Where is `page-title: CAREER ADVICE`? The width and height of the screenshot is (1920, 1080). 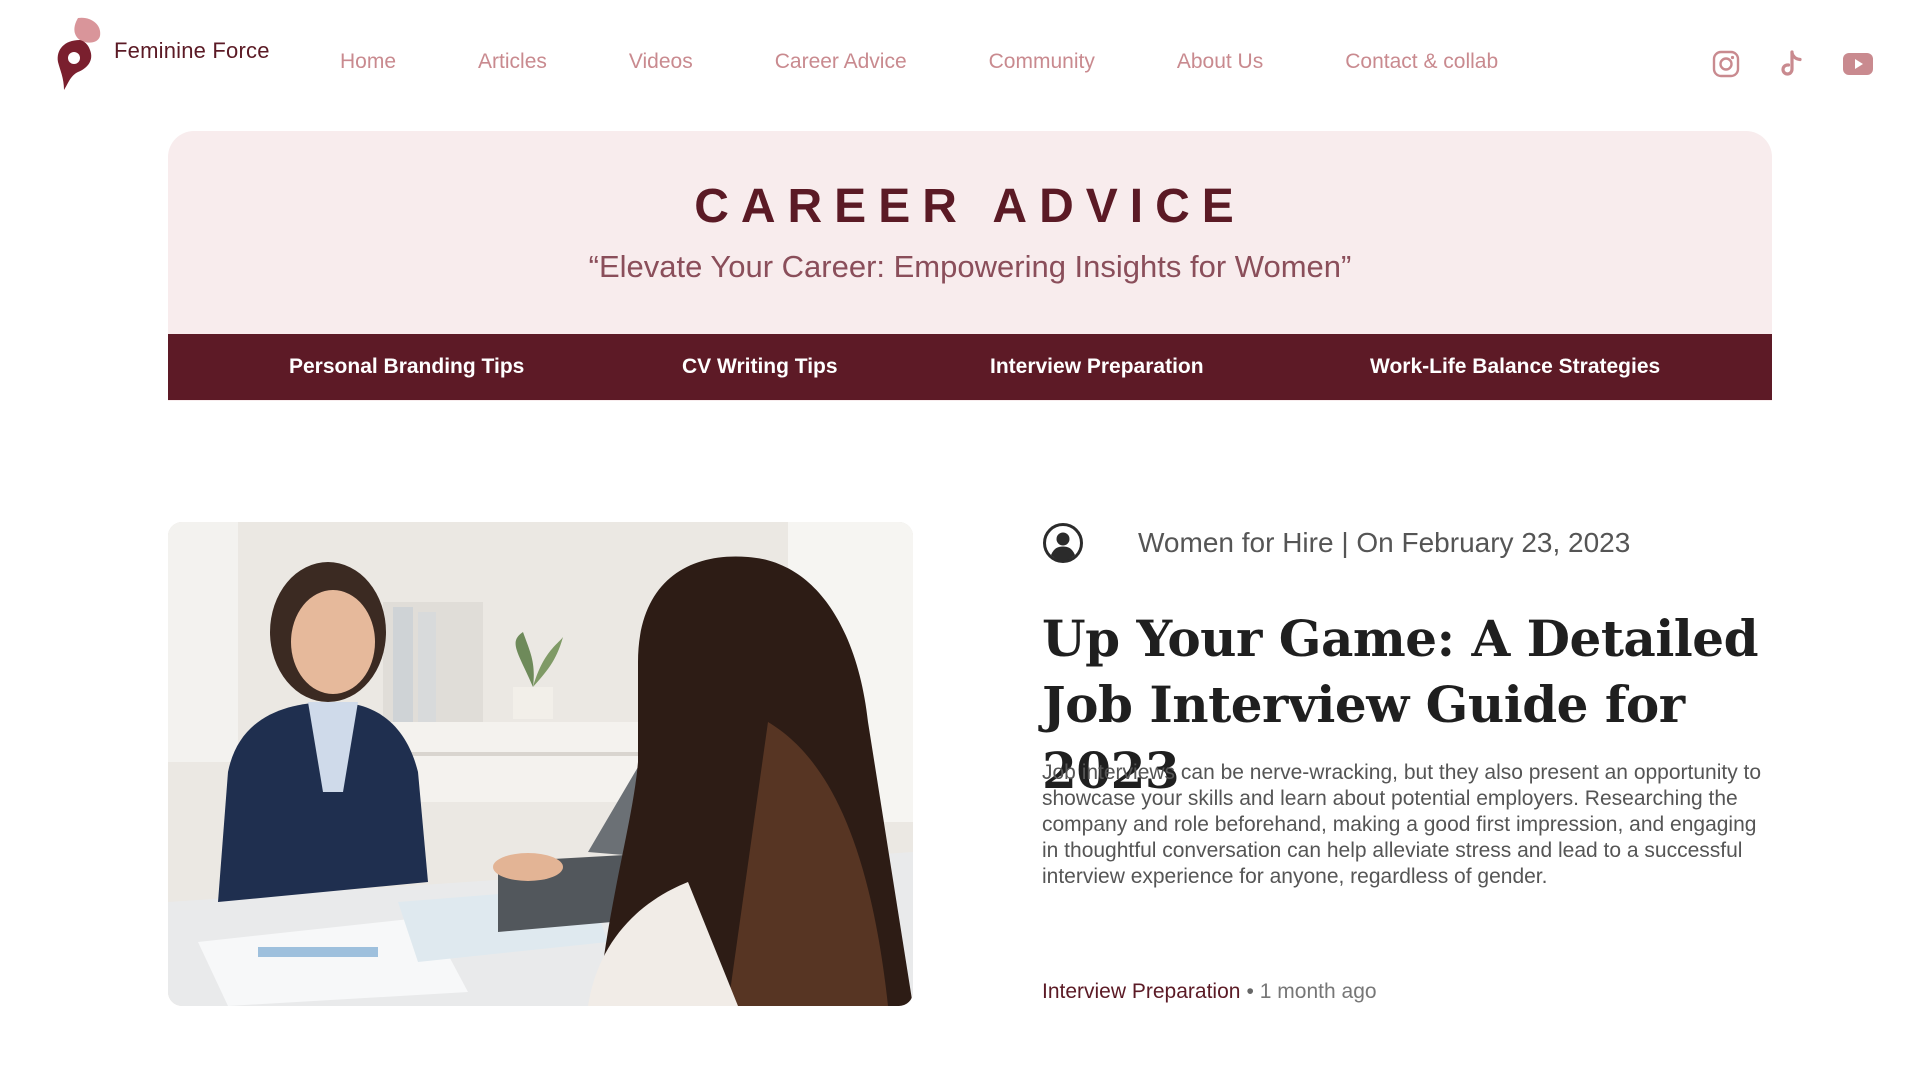
page-title: CAREER ADVICE is located at coordinates (970, 206).